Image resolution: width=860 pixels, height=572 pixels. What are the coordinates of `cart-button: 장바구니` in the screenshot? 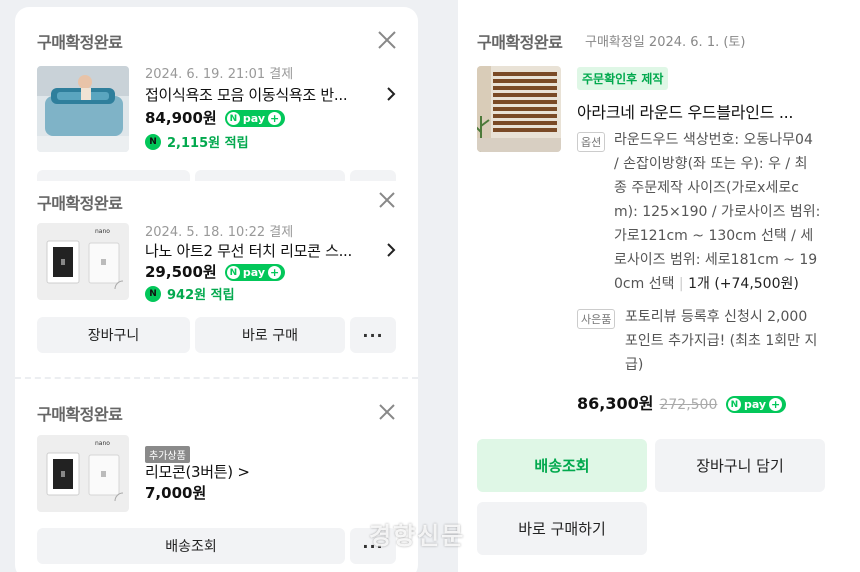 It's located at (113, 335).